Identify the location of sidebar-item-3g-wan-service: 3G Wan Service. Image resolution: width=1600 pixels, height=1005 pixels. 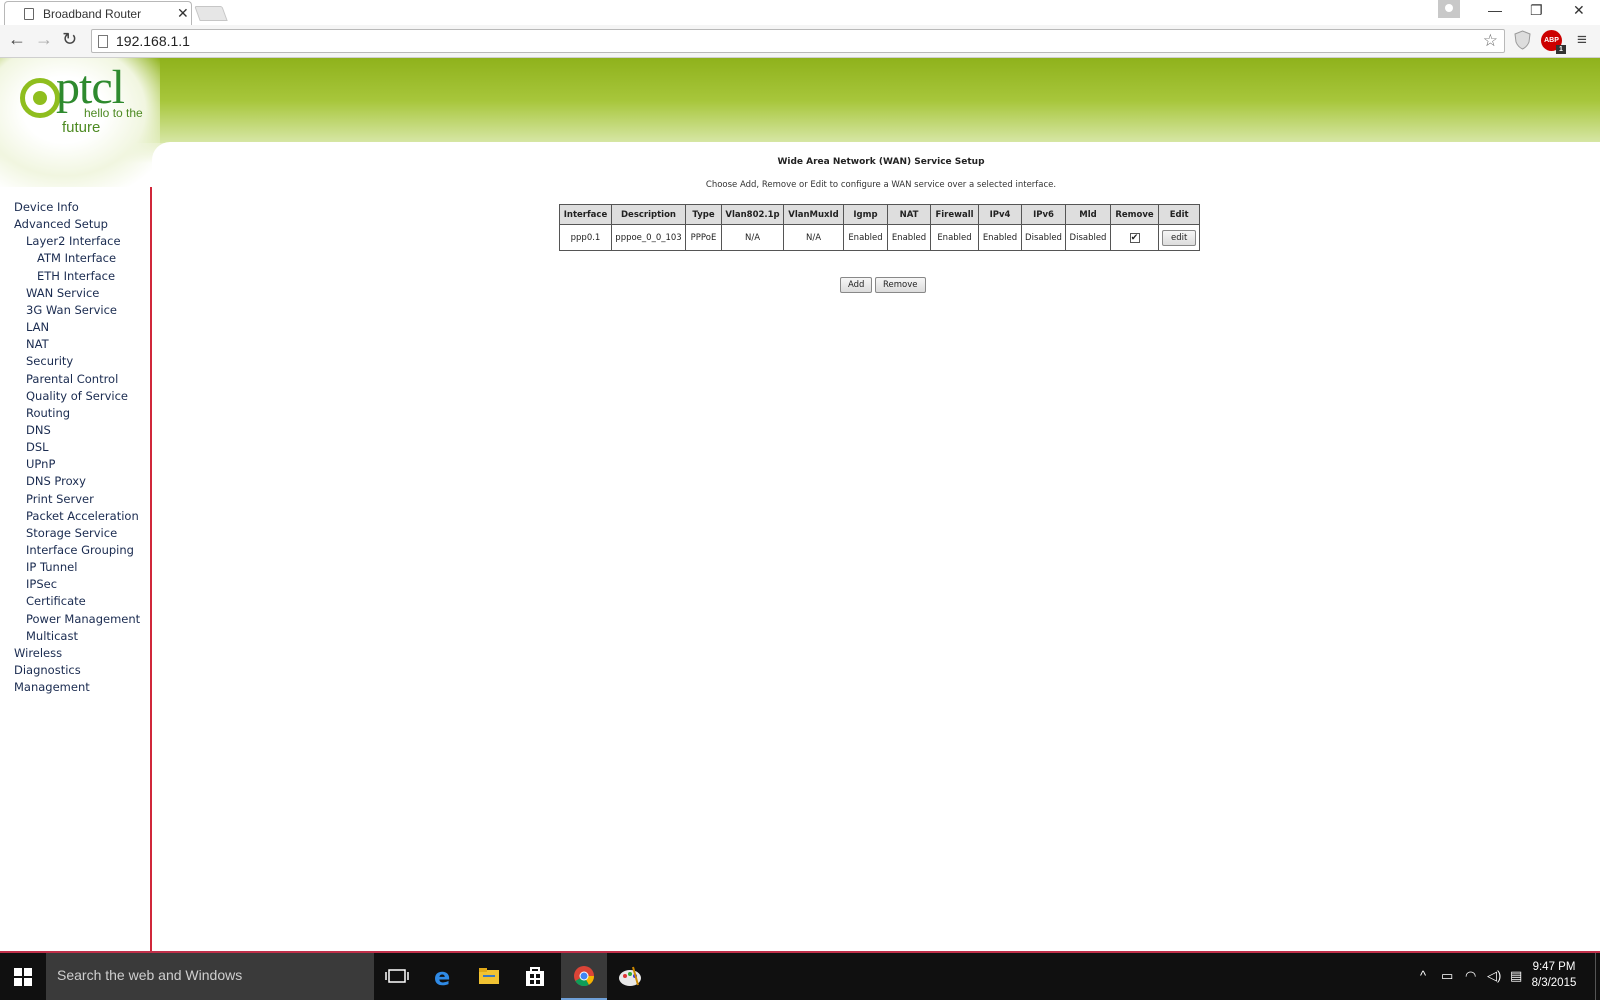
(71, 310).